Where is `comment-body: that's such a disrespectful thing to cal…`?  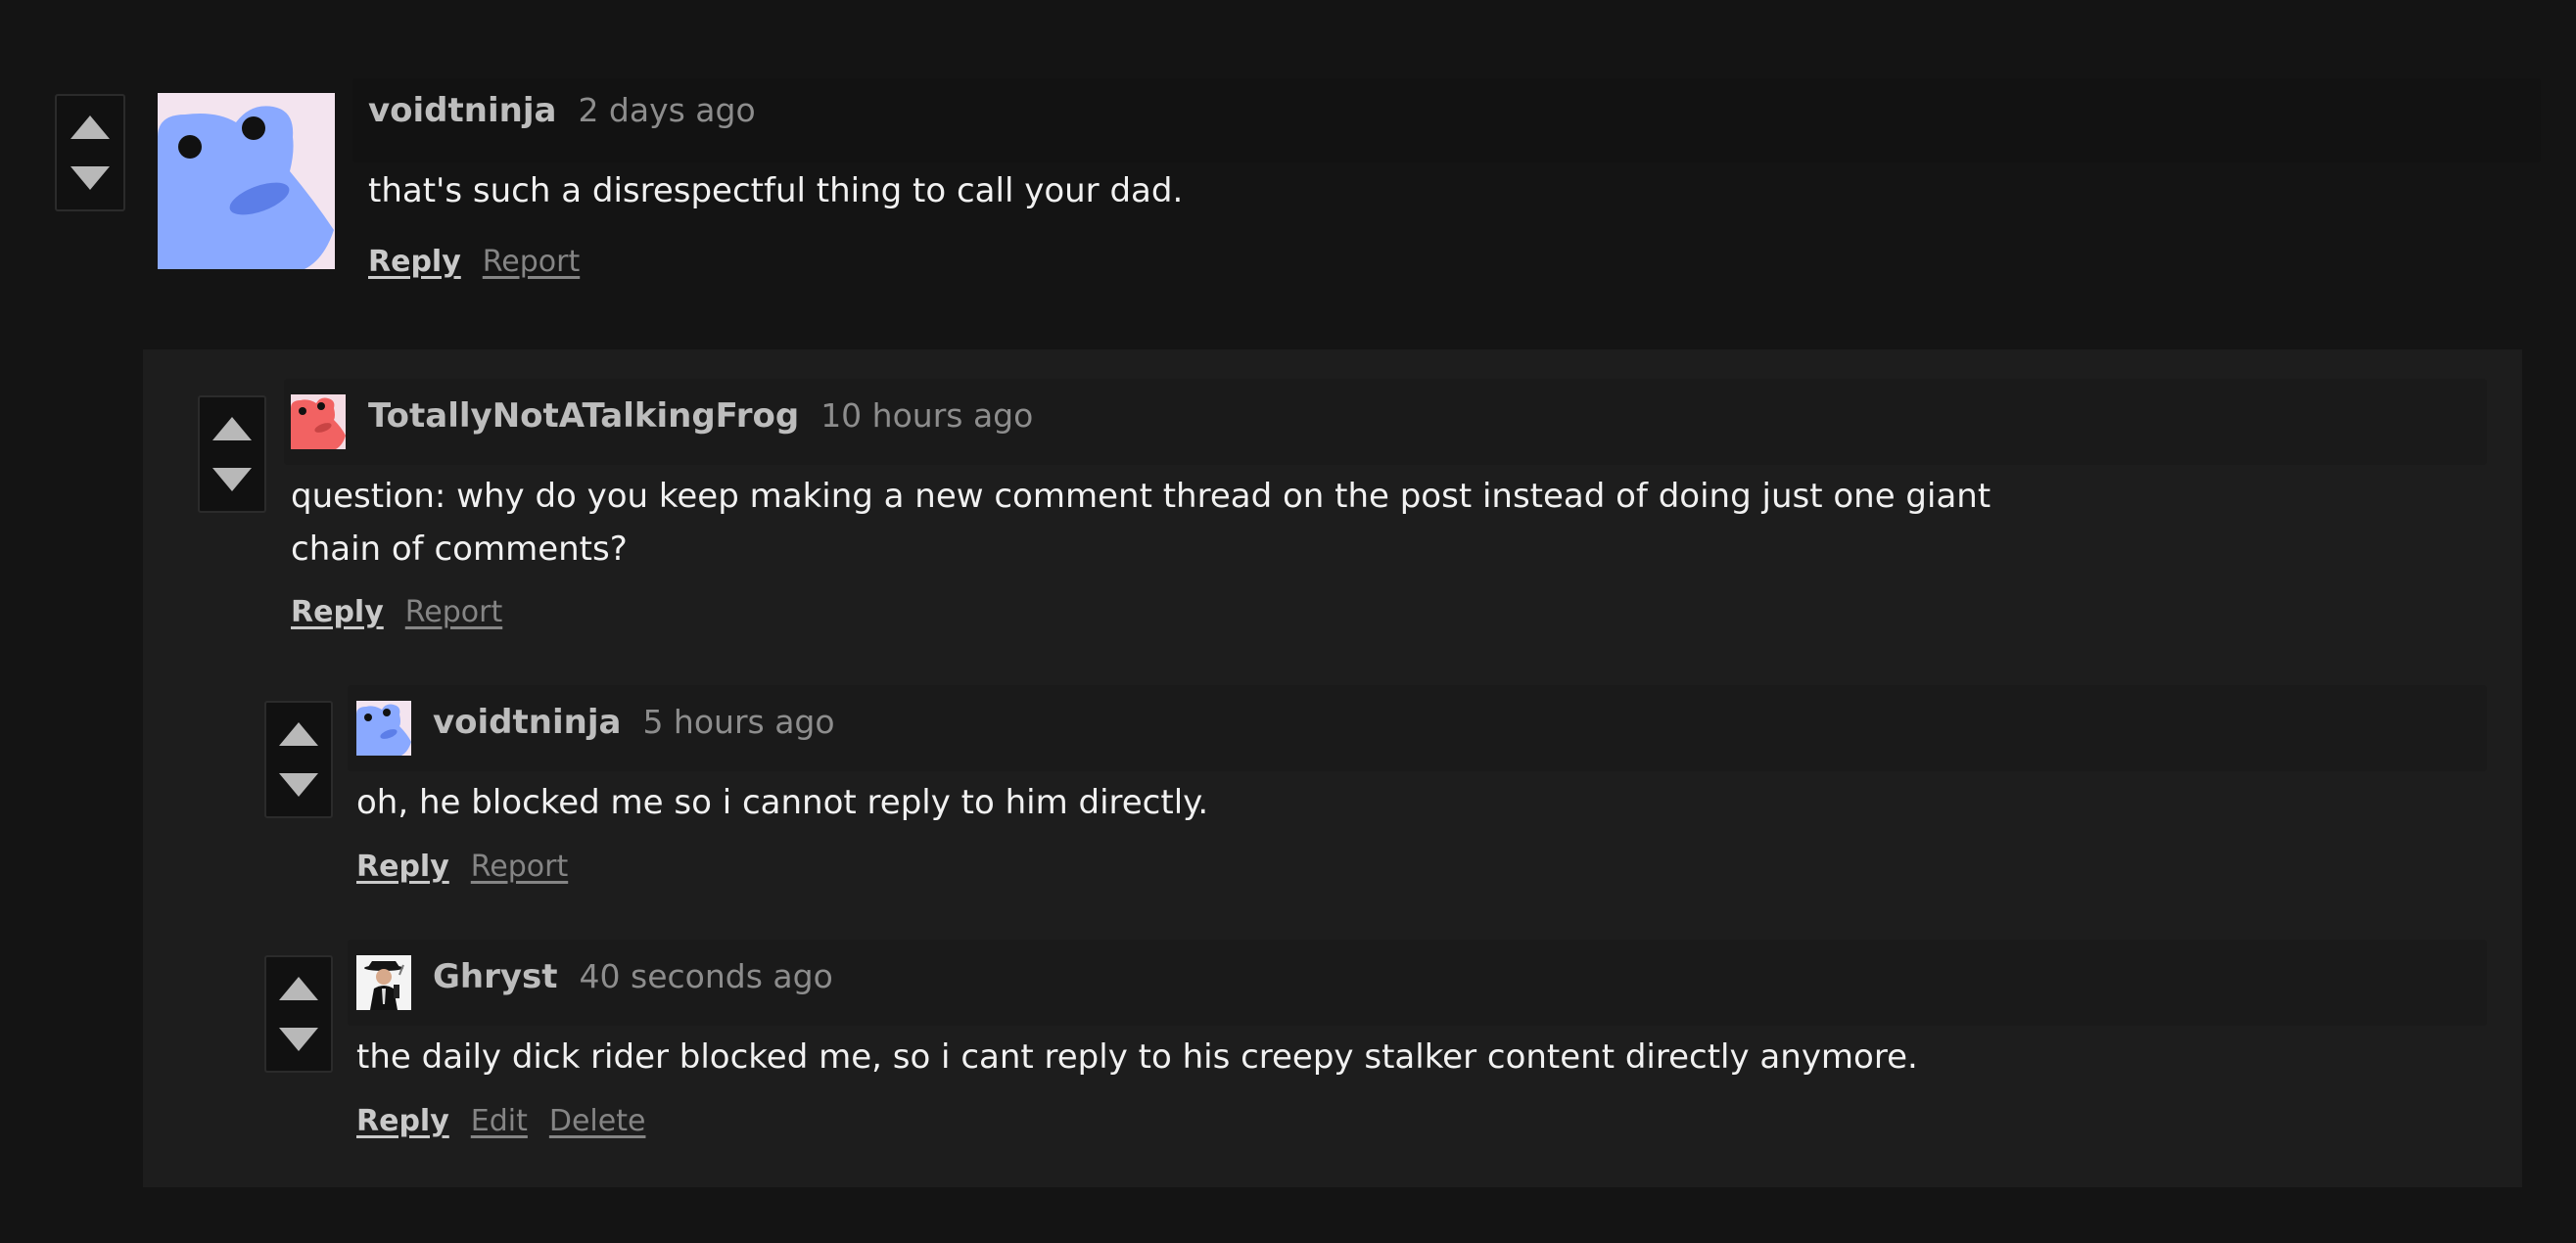
comment-body: that's such a disrespectful thing to cal… is located at coordinates (776, 191).